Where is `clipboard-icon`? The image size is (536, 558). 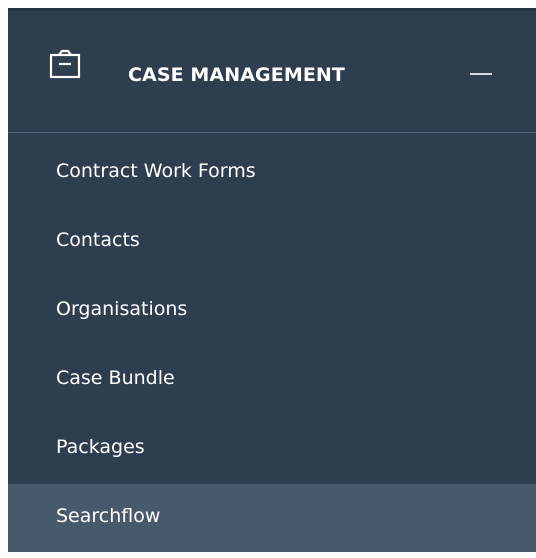 clipboard-icon is located at coordinates (65, 64).